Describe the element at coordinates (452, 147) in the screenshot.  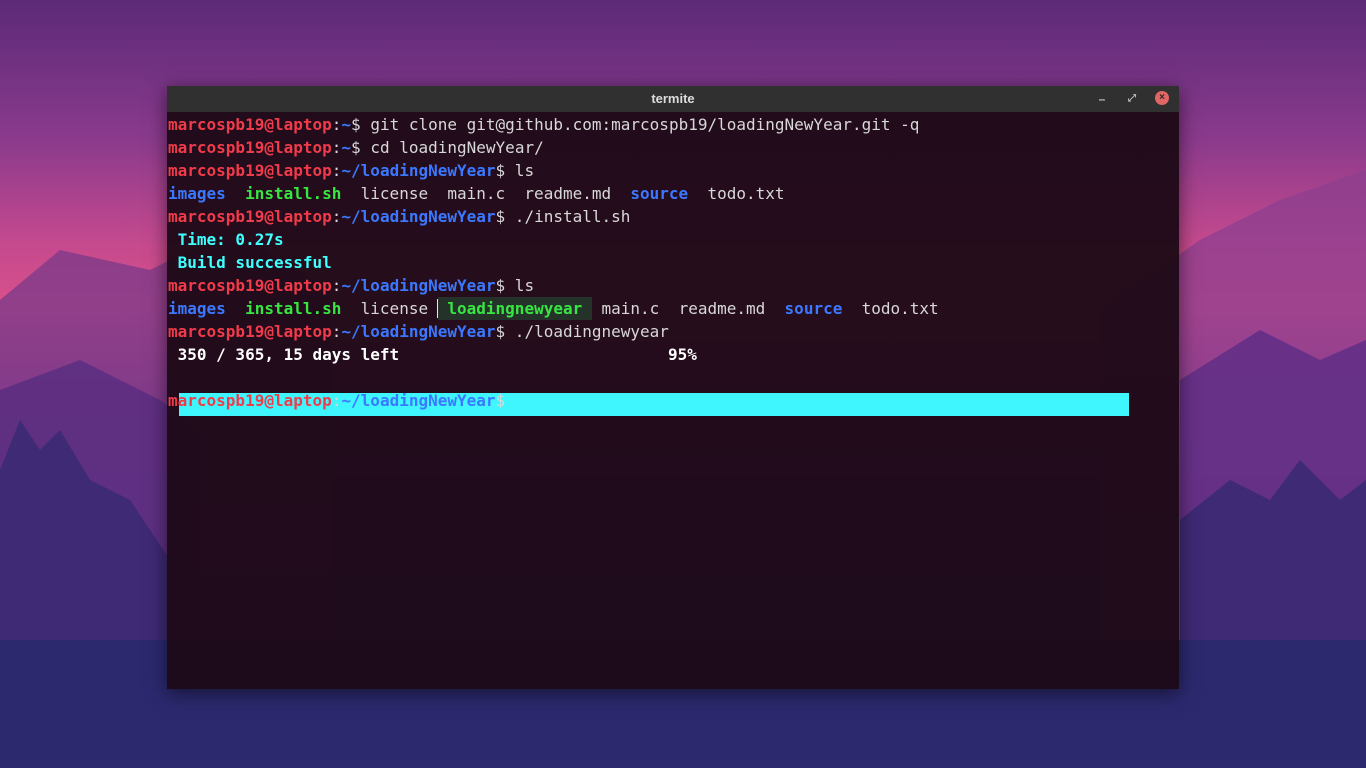
I see `command-text: cd loadingNewYear/` at that location.